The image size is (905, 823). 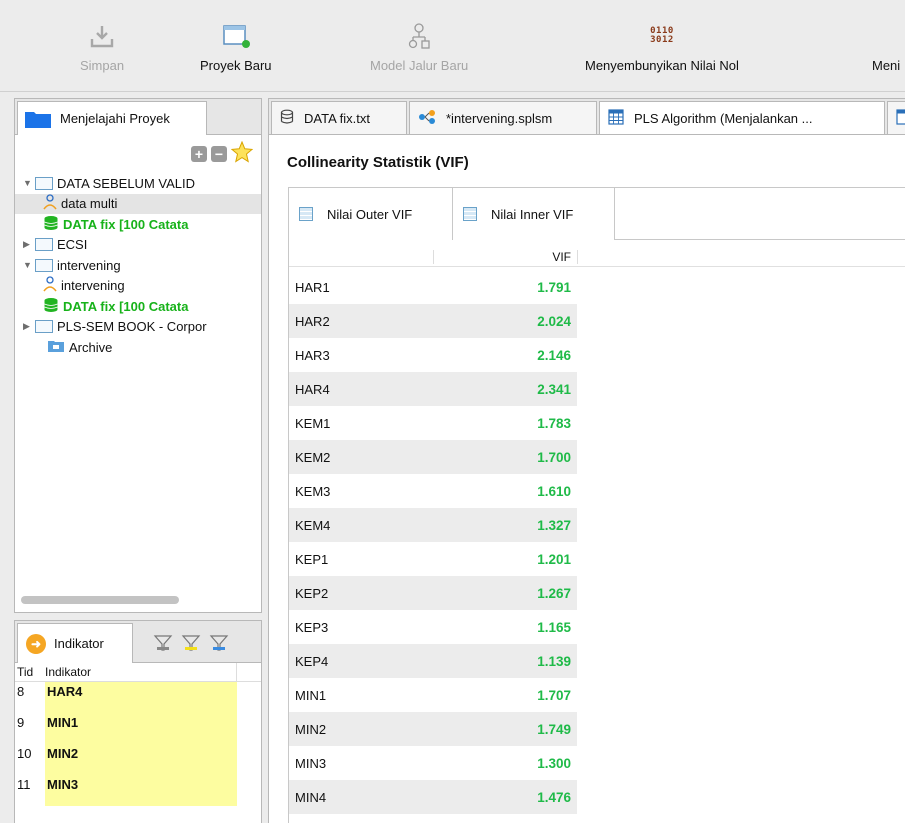 I want to click on new-project-button: Proyek Baru, so click(x=236, y=51).